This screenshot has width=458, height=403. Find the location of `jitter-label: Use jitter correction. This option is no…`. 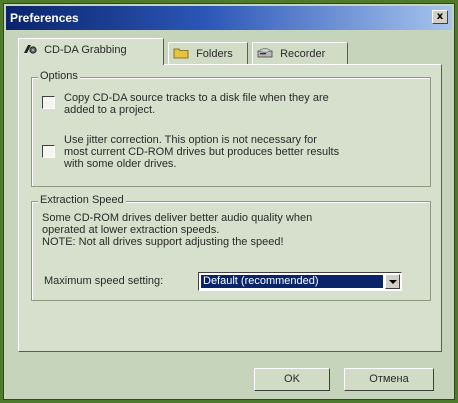

jitter-label: Use jitter correction. This option is no… is located at coordinates (201, 152).